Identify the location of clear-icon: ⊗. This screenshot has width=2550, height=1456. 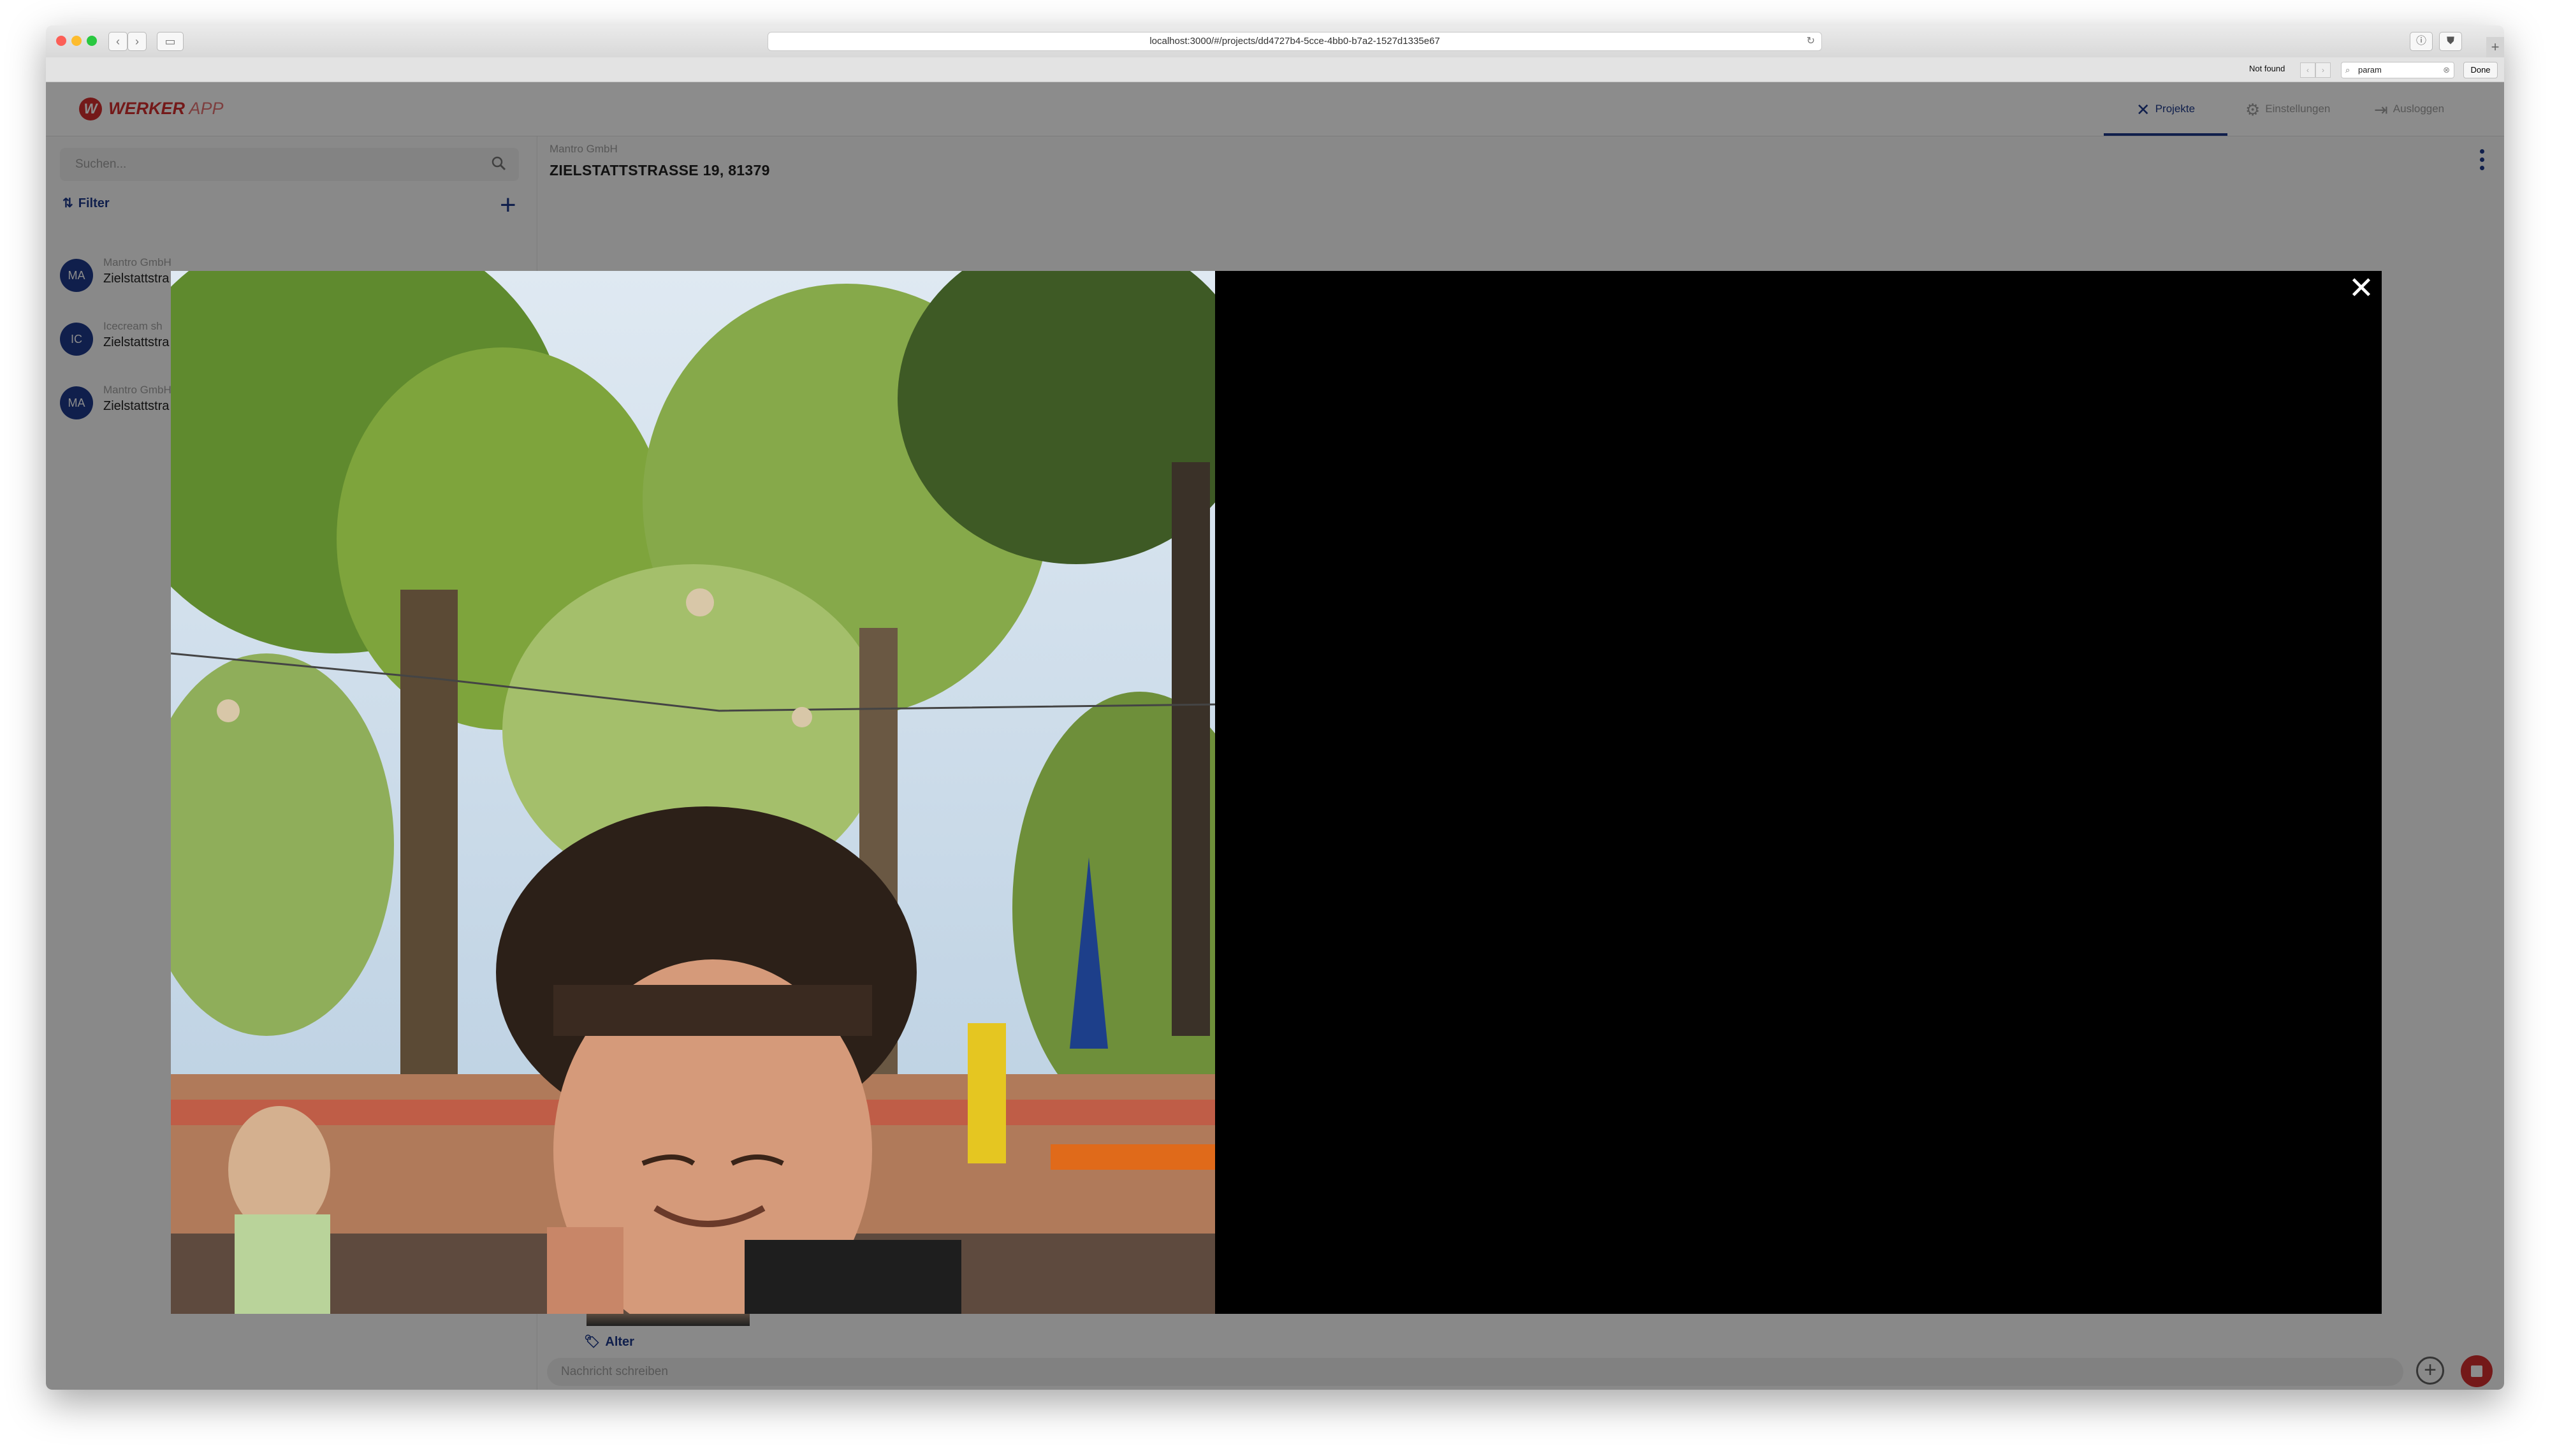
(2446, 70).